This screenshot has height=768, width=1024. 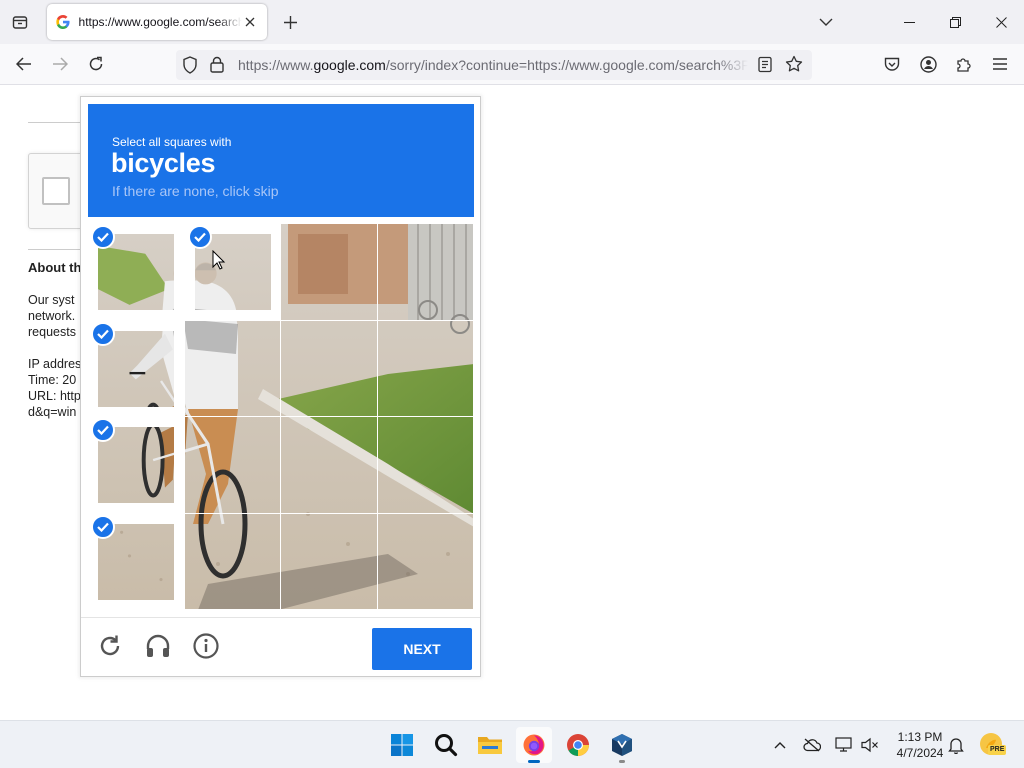 What do you see at coordinates (172, 142) in the screenshot?
I see `challenge-instruction: Select all squares with` at bounding box center [172, 142].